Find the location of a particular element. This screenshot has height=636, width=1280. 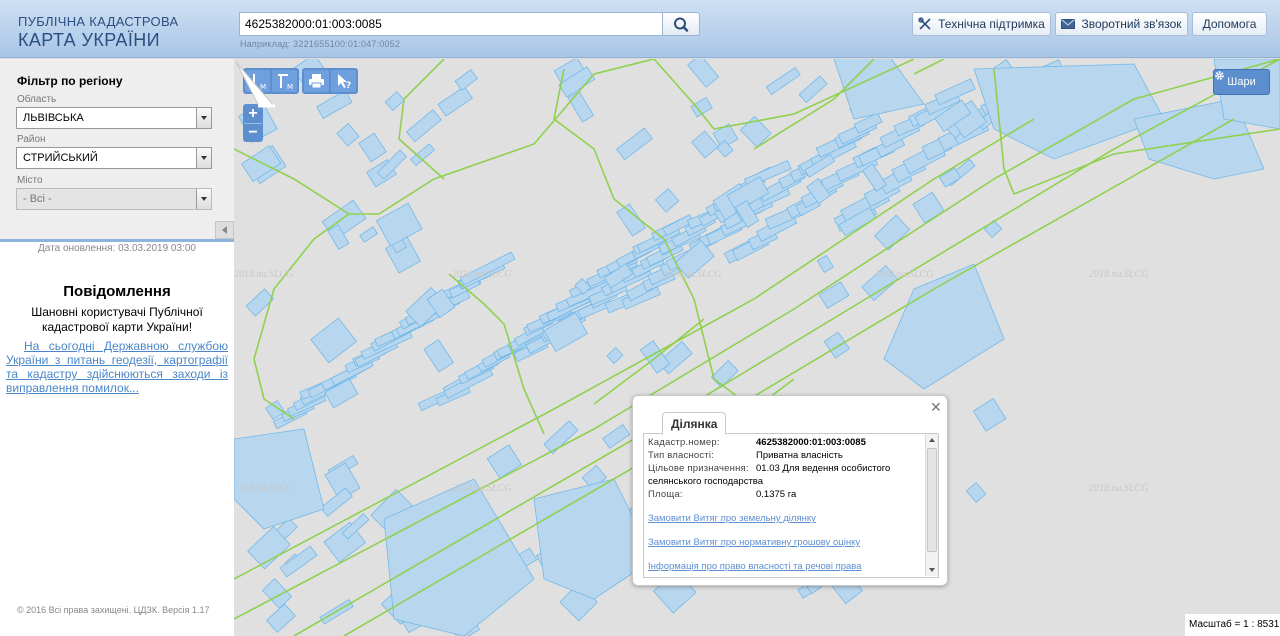

gear-icon is located at coordinates (1219, 75).